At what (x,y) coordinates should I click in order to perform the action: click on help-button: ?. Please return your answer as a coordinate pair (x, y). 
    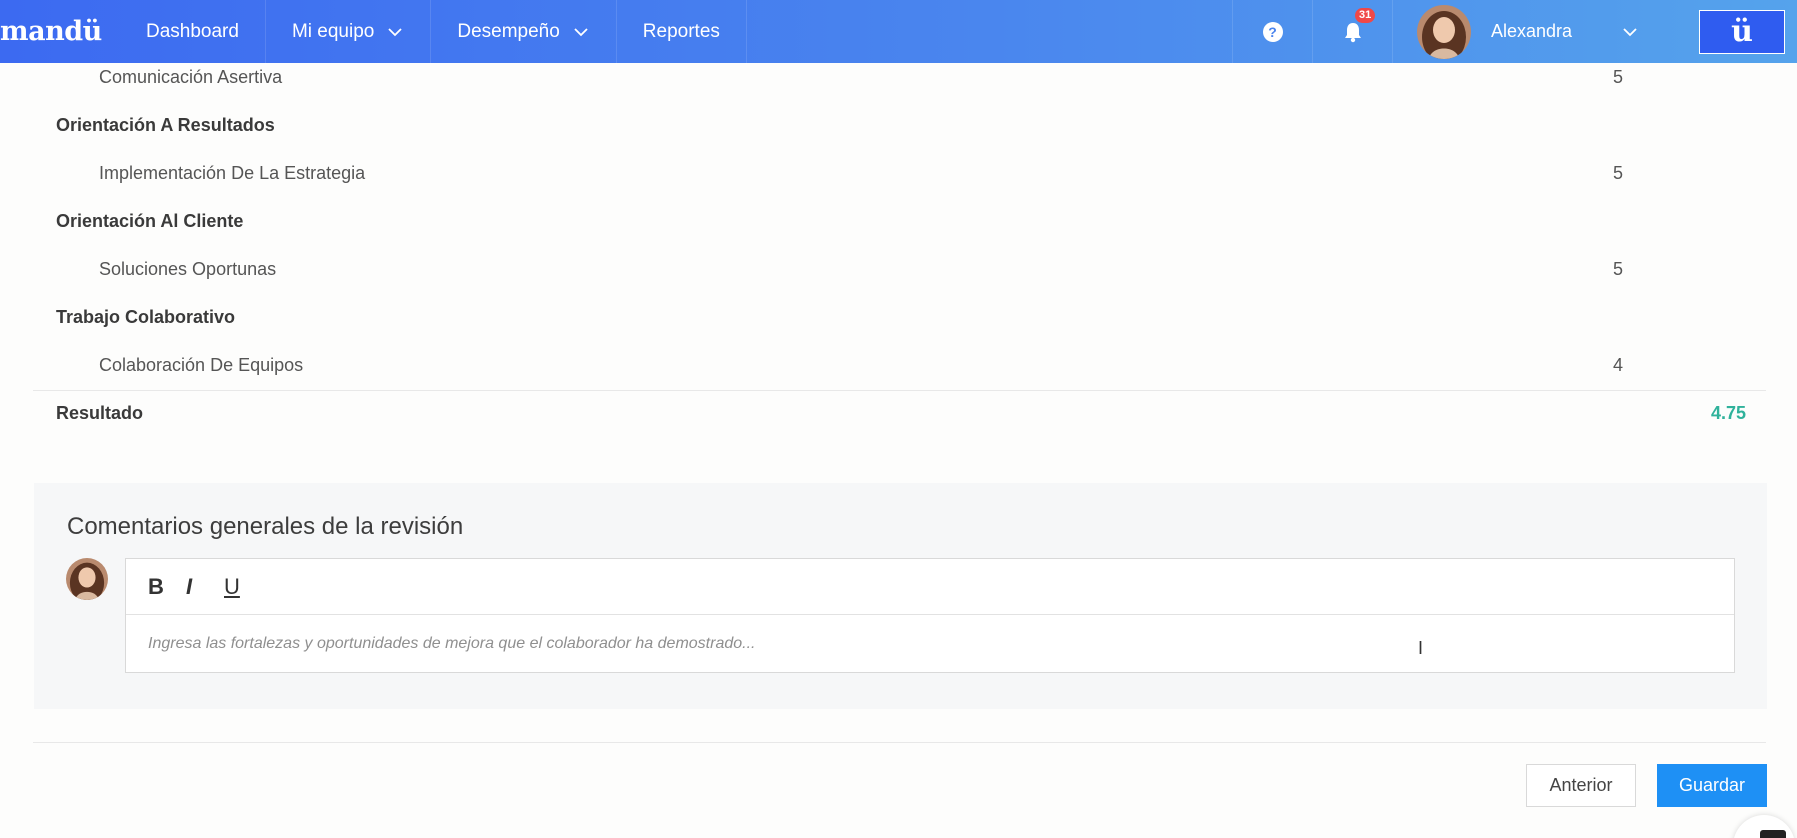
    Looking at the image, I should click on (1272, 31).